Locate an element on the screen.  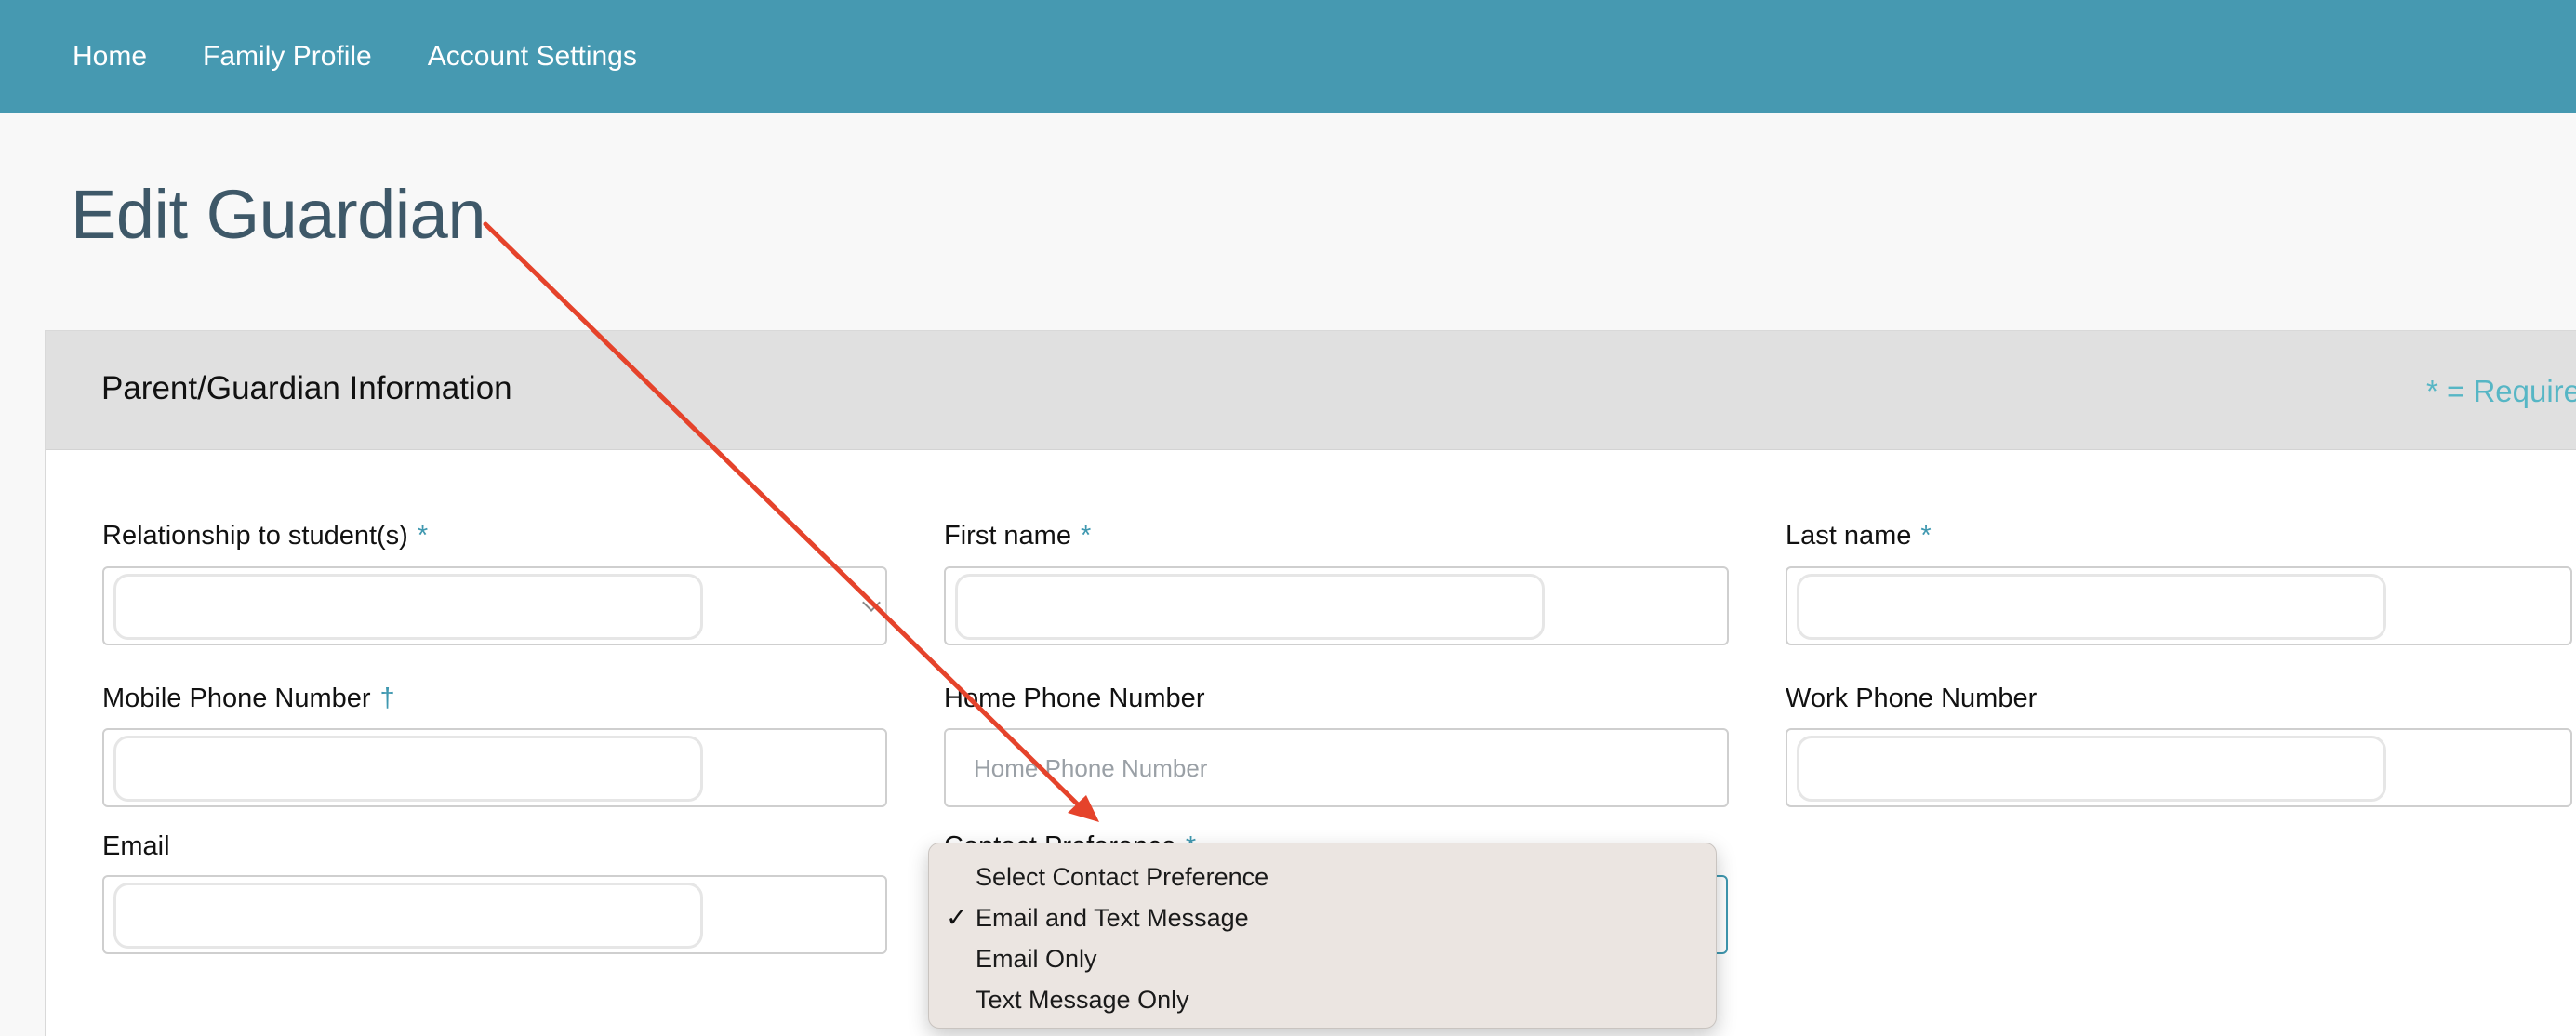
relationship-select is located at coordinates (494, 605).